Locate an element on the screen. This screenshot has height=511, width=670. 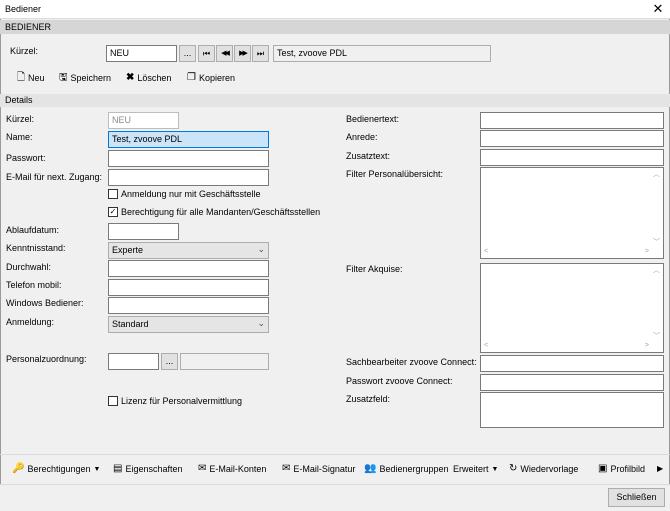
kopieren-button: ❐ Kopieren is located at coordinates (211, 78).